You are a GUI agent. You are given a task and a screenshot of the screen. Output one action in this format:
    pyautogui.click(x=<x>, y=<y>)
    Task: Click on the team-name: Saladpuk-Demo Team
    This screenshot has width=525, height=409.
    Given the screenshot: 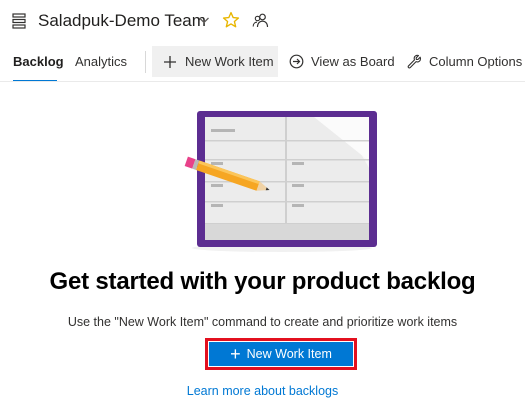 What is the action you would take?
    pyautogui.click(x=122, y=21)
    